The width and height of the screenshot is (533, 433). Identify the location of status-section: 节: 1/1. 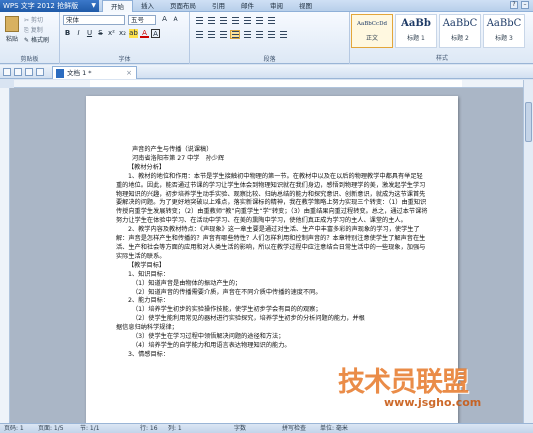
(90, 428).